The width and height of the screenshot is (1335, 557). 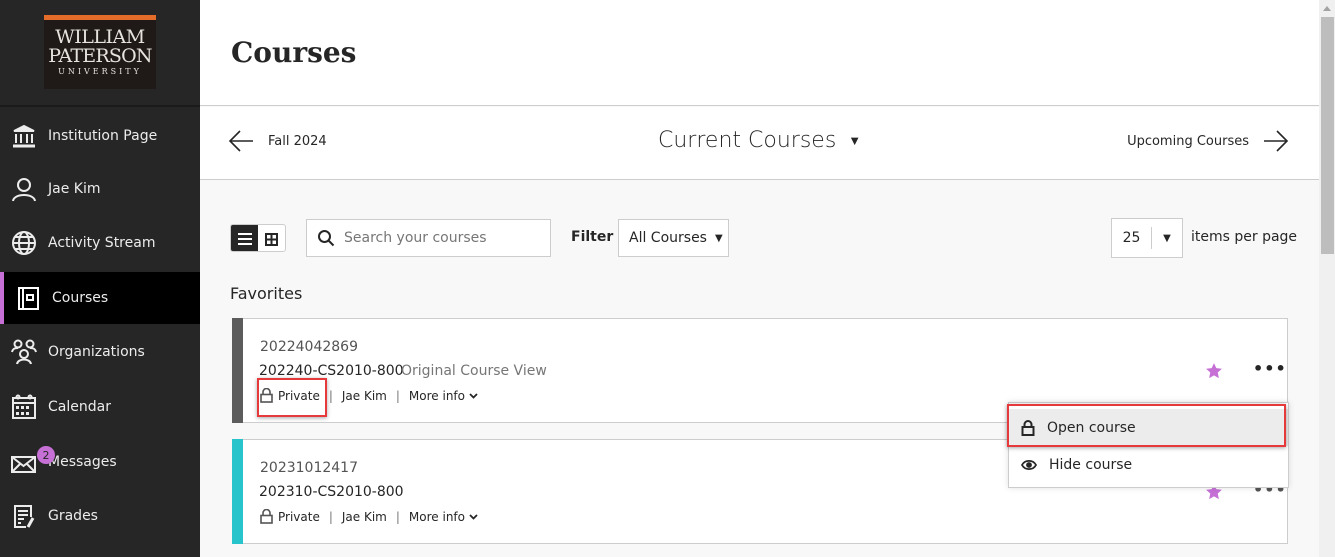 What do you see at coordinates (1188, 141) in the screenshot?
I see `next-term-label: Upcoming Courses` at bounding box center [1188, 141].